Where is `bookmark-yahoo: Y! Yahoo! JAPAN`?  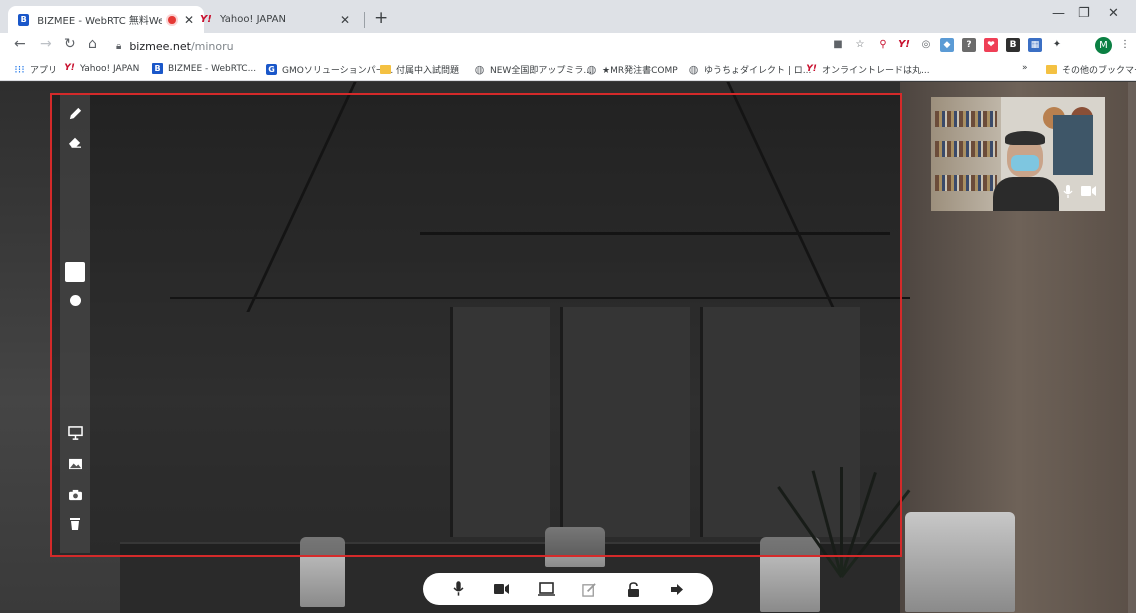 bookmark-yahoo: Y! Yahoo! JAPAN is located at coordinates (101, 68).